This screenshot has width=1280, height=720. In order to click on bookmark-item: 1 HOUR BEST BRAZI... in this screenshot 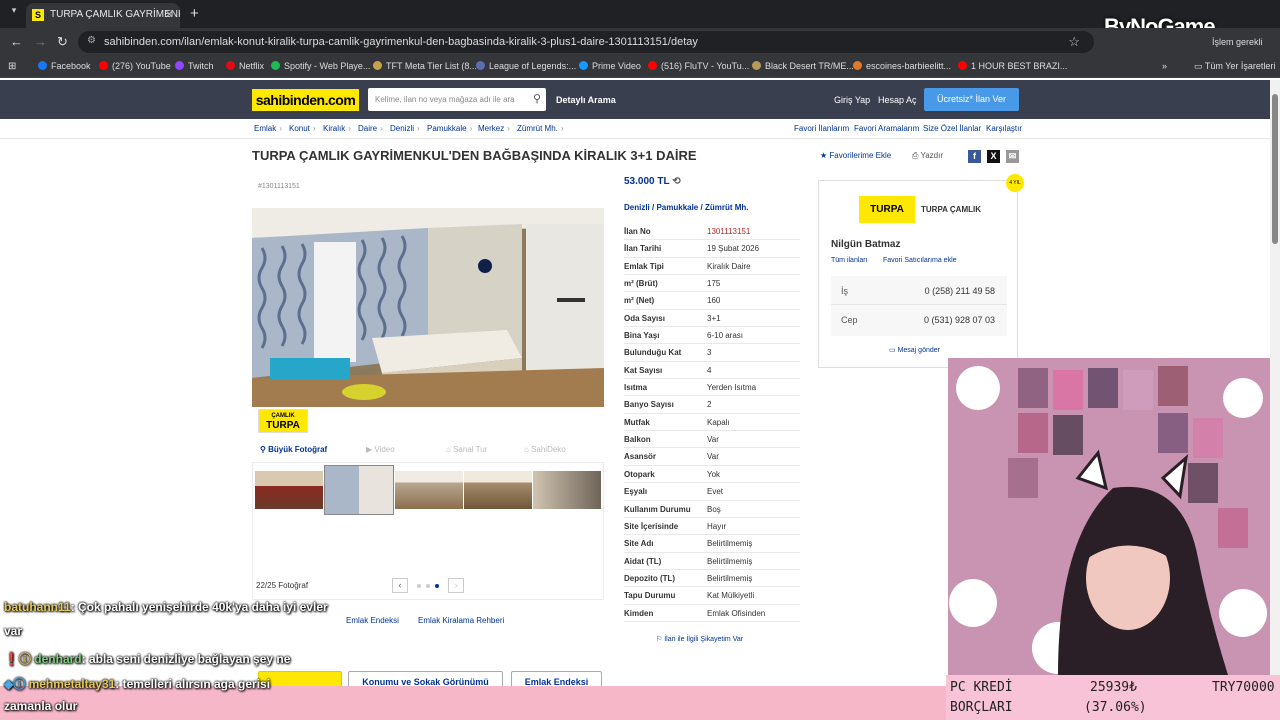, I will do `click(1012, 66)`.